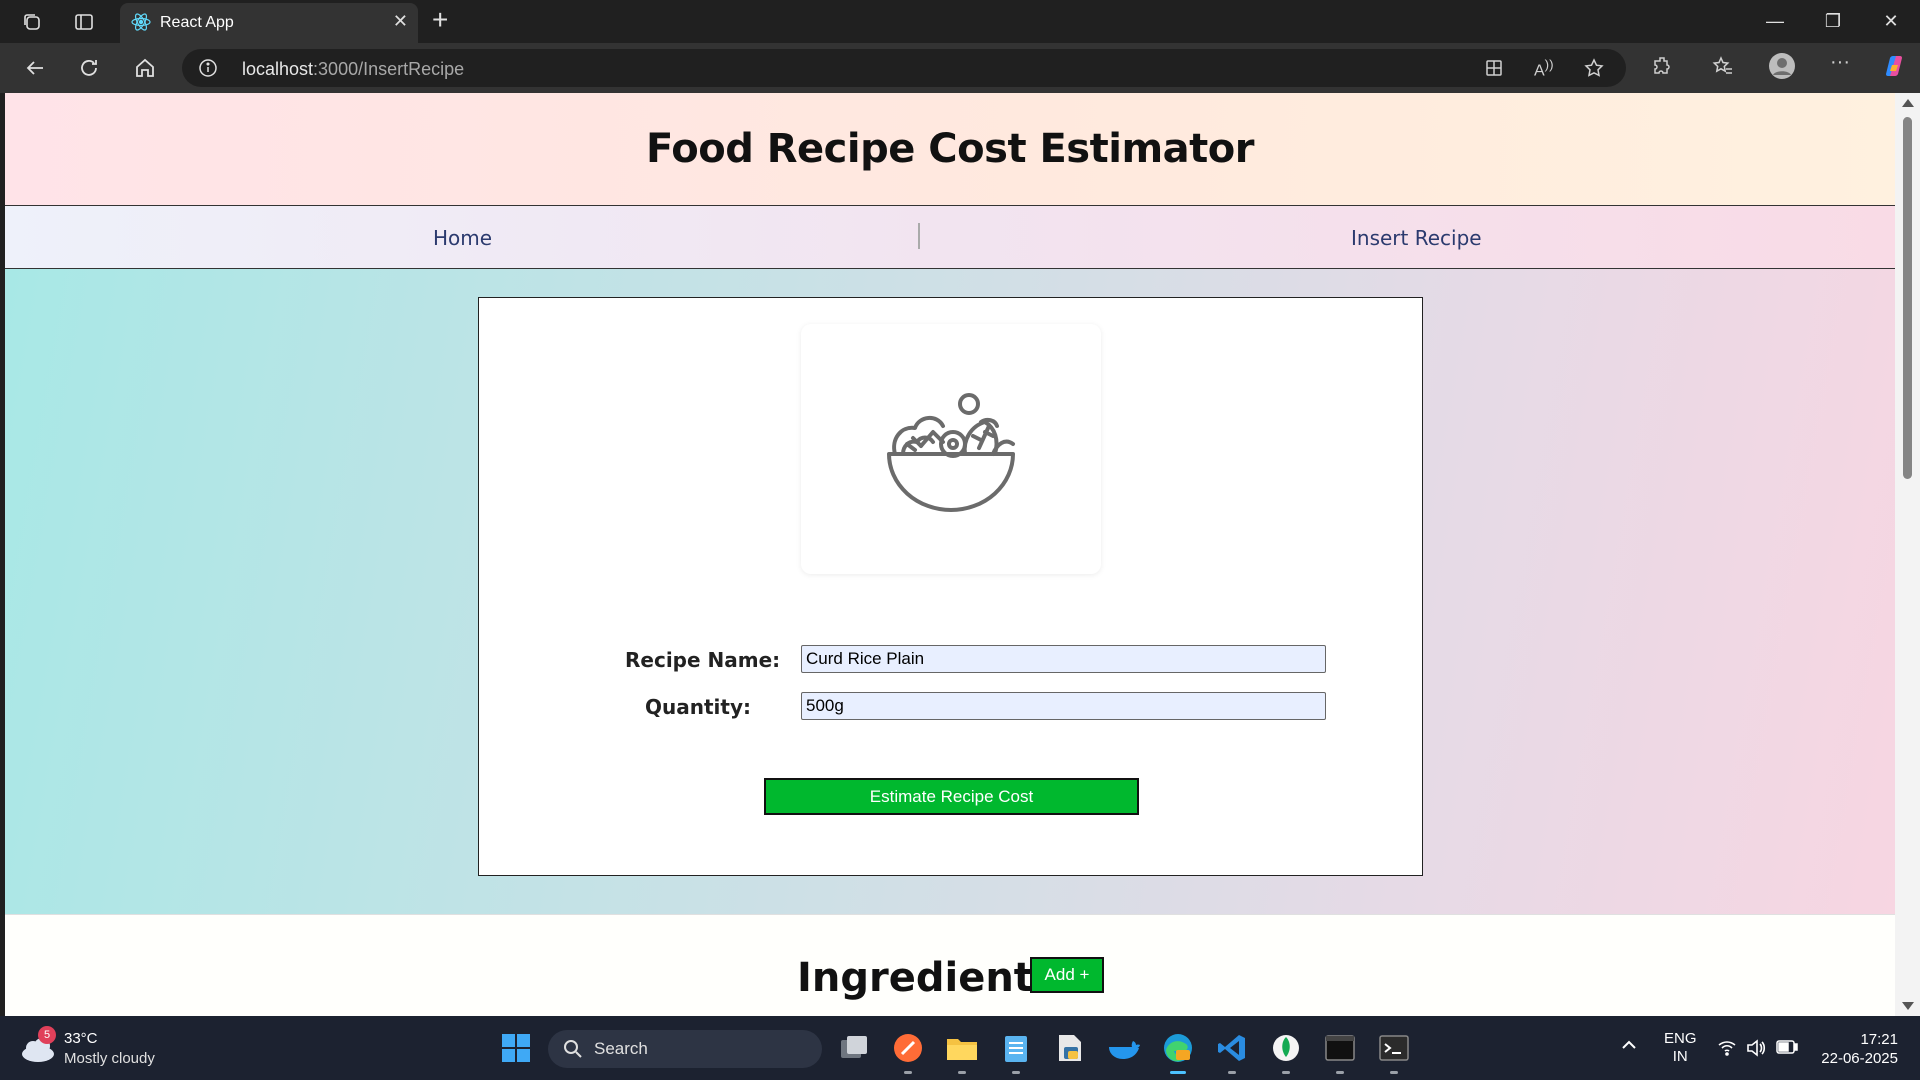 The height and width of the screenshot is (1080, 1920). What do you see at coordinates (1063, 706) in the screenshot?
I see `quantity-input` at bounding box center [1063, 706].